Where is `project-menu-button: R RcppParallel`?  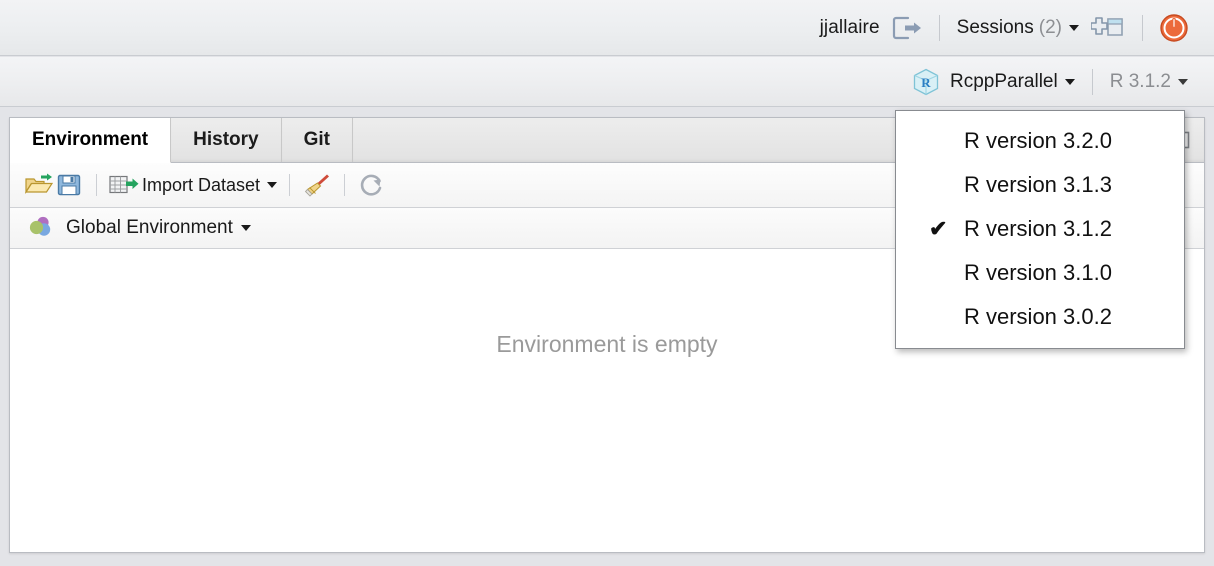 project-menu-button: R RcppParallel is located at coordinates (993, 82).